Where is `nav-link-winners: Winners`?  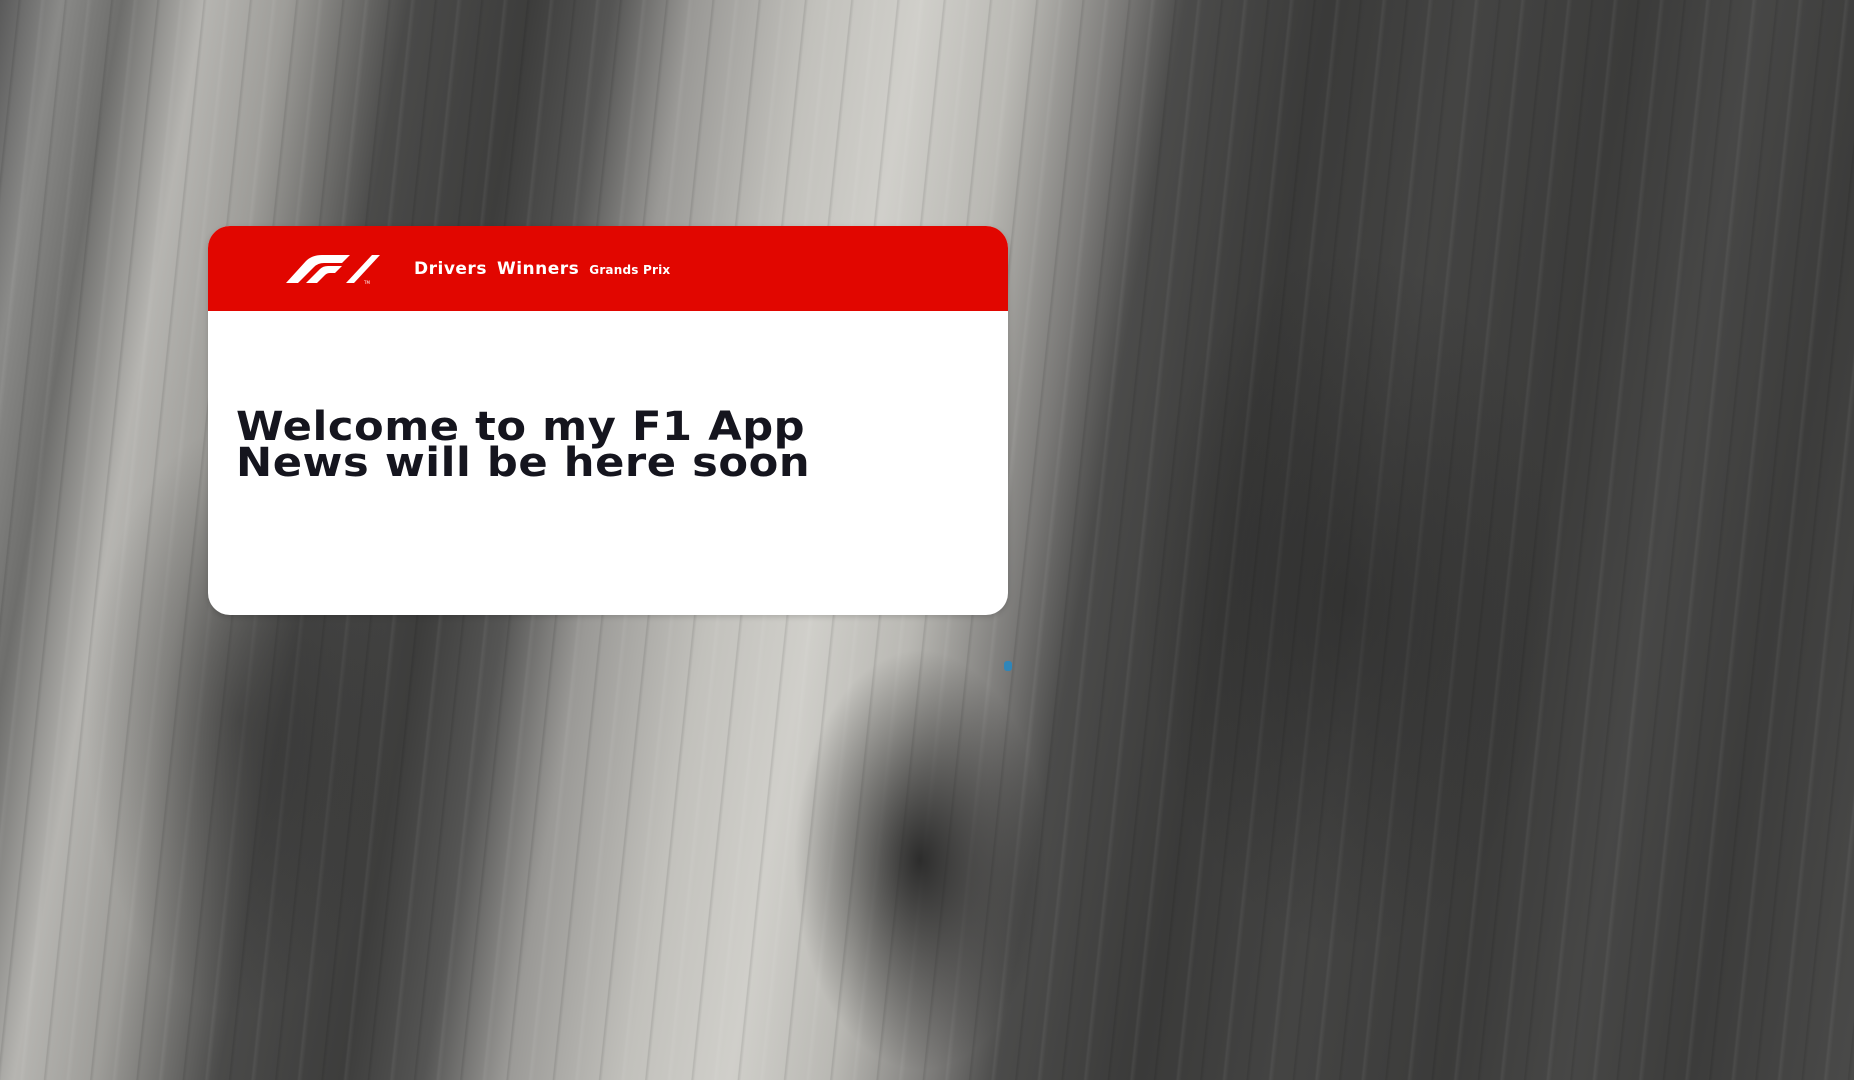
nav-link-winners: Winners is located at coordinates (538, 269).